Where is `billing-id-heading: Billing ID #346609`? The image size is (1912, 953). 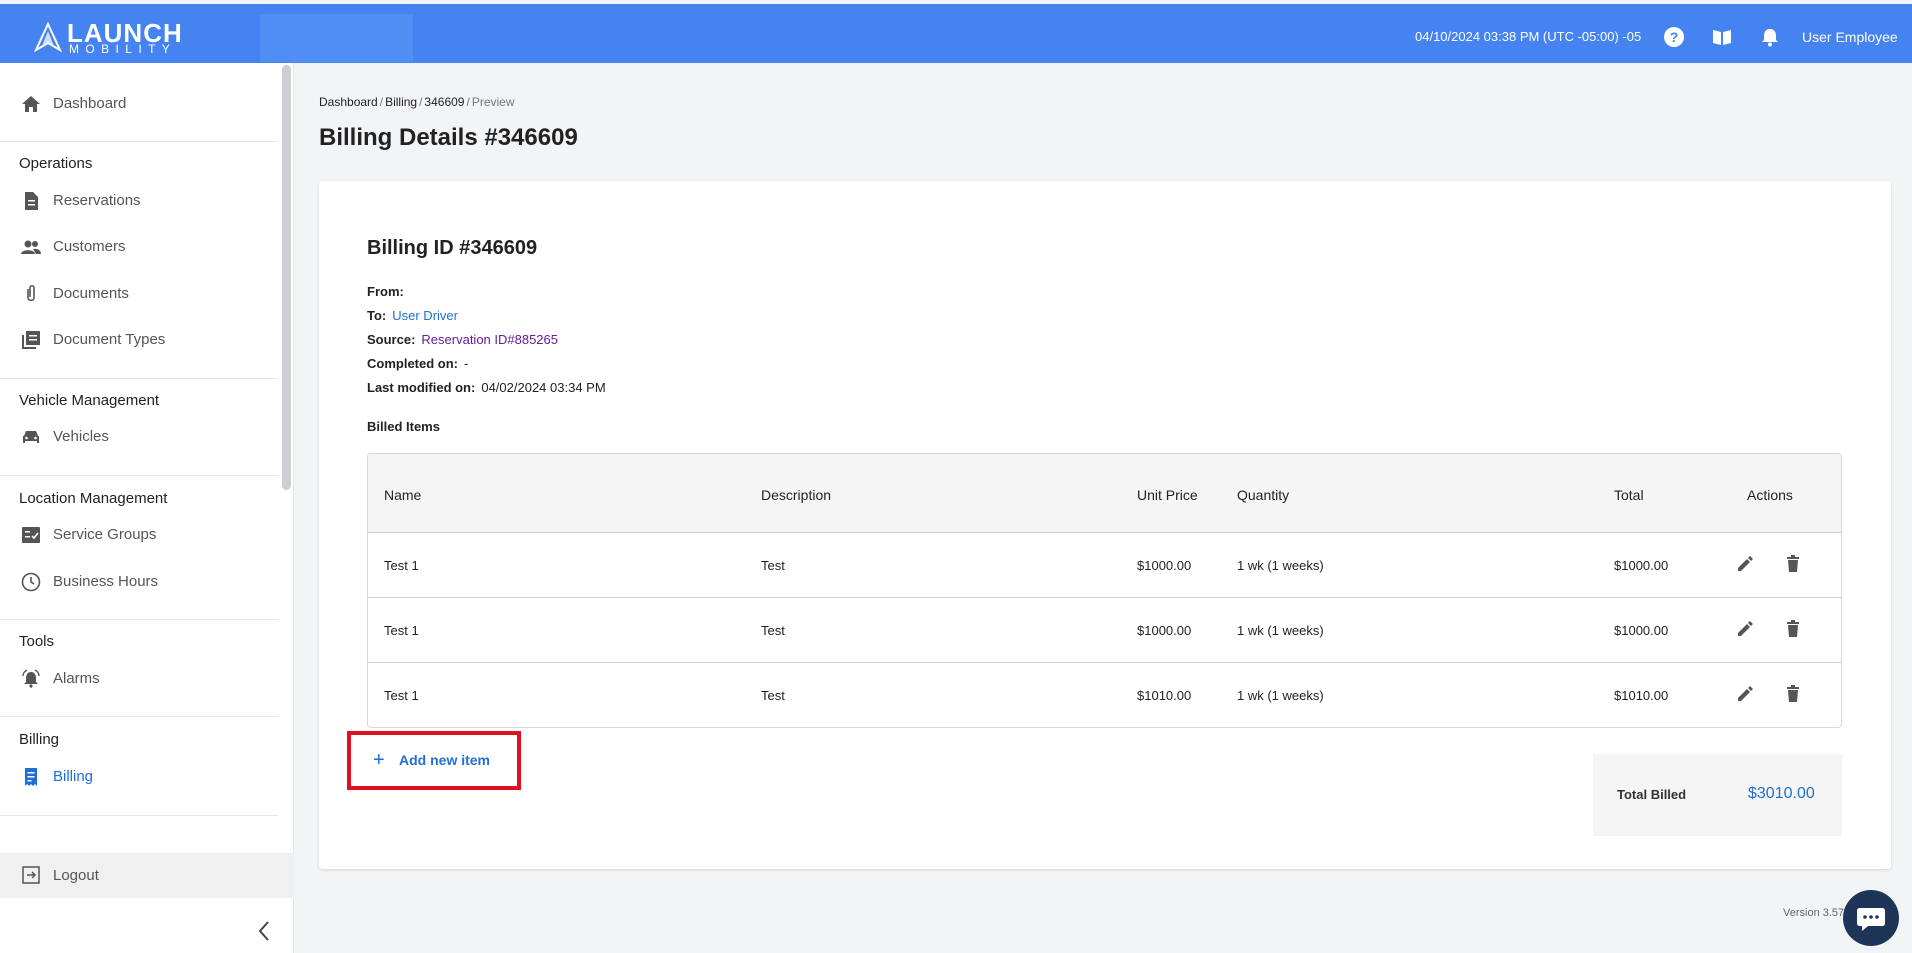 billing-id-heading: Billing ID #346609 is located at coordinates (452, 248).